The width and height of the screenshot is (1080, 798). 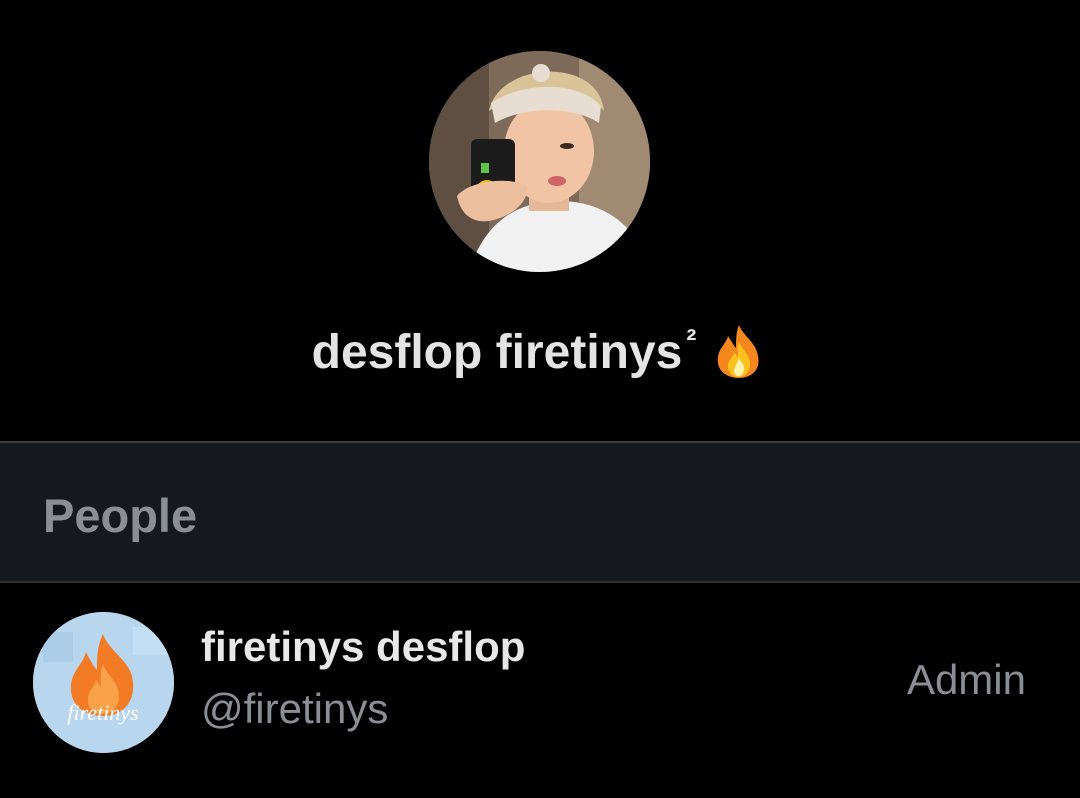 What do you see at coordinates (363, 646) in the screenshot?
I see `member-display-name: firetinys desflop` at bounding box center [363, 646].